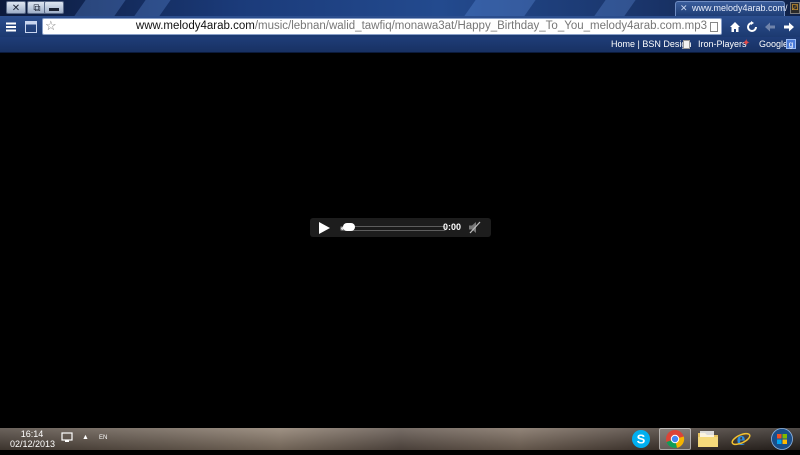 The height and width of the screenshot is (455, 800). I want to click on system-clock: 16:14 02/12/2013, so click(33, 439).